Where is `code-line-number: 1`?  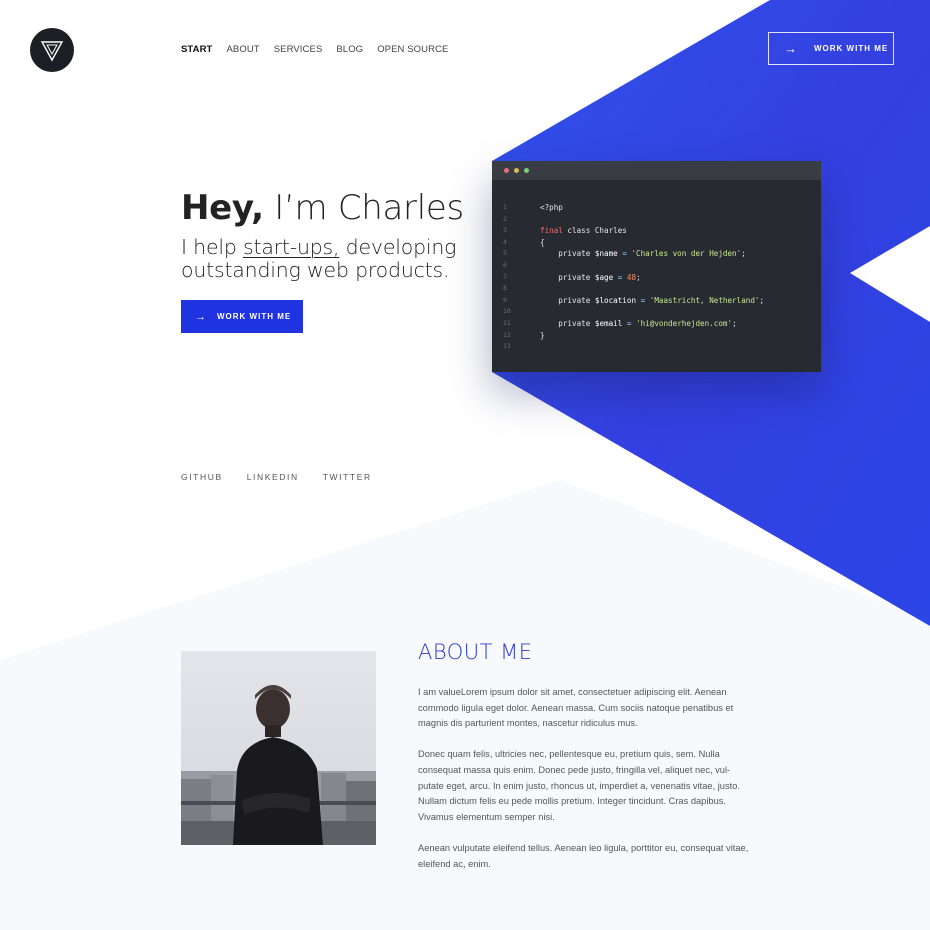 code-line-number: 1 is located at coordinates (505, 207).